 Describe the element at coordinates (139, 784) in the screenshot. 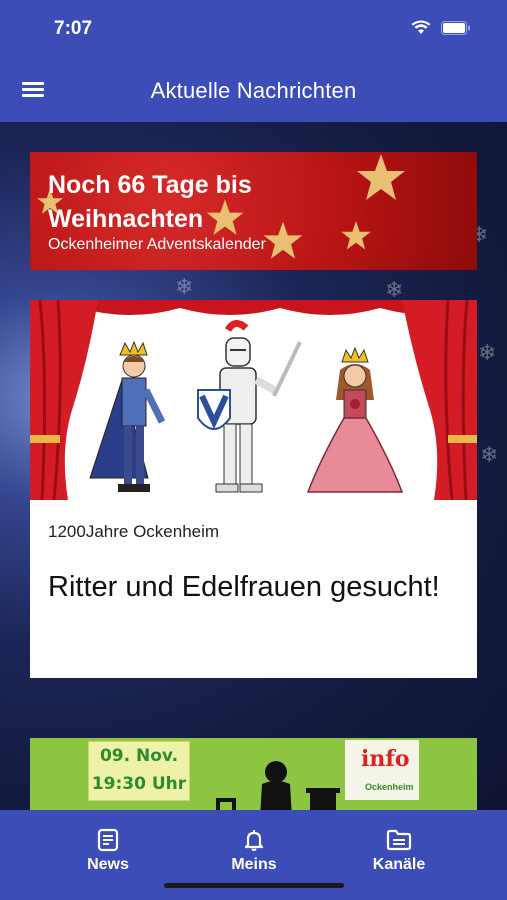

I see `event-time: 19:30 Uhr` at that location.